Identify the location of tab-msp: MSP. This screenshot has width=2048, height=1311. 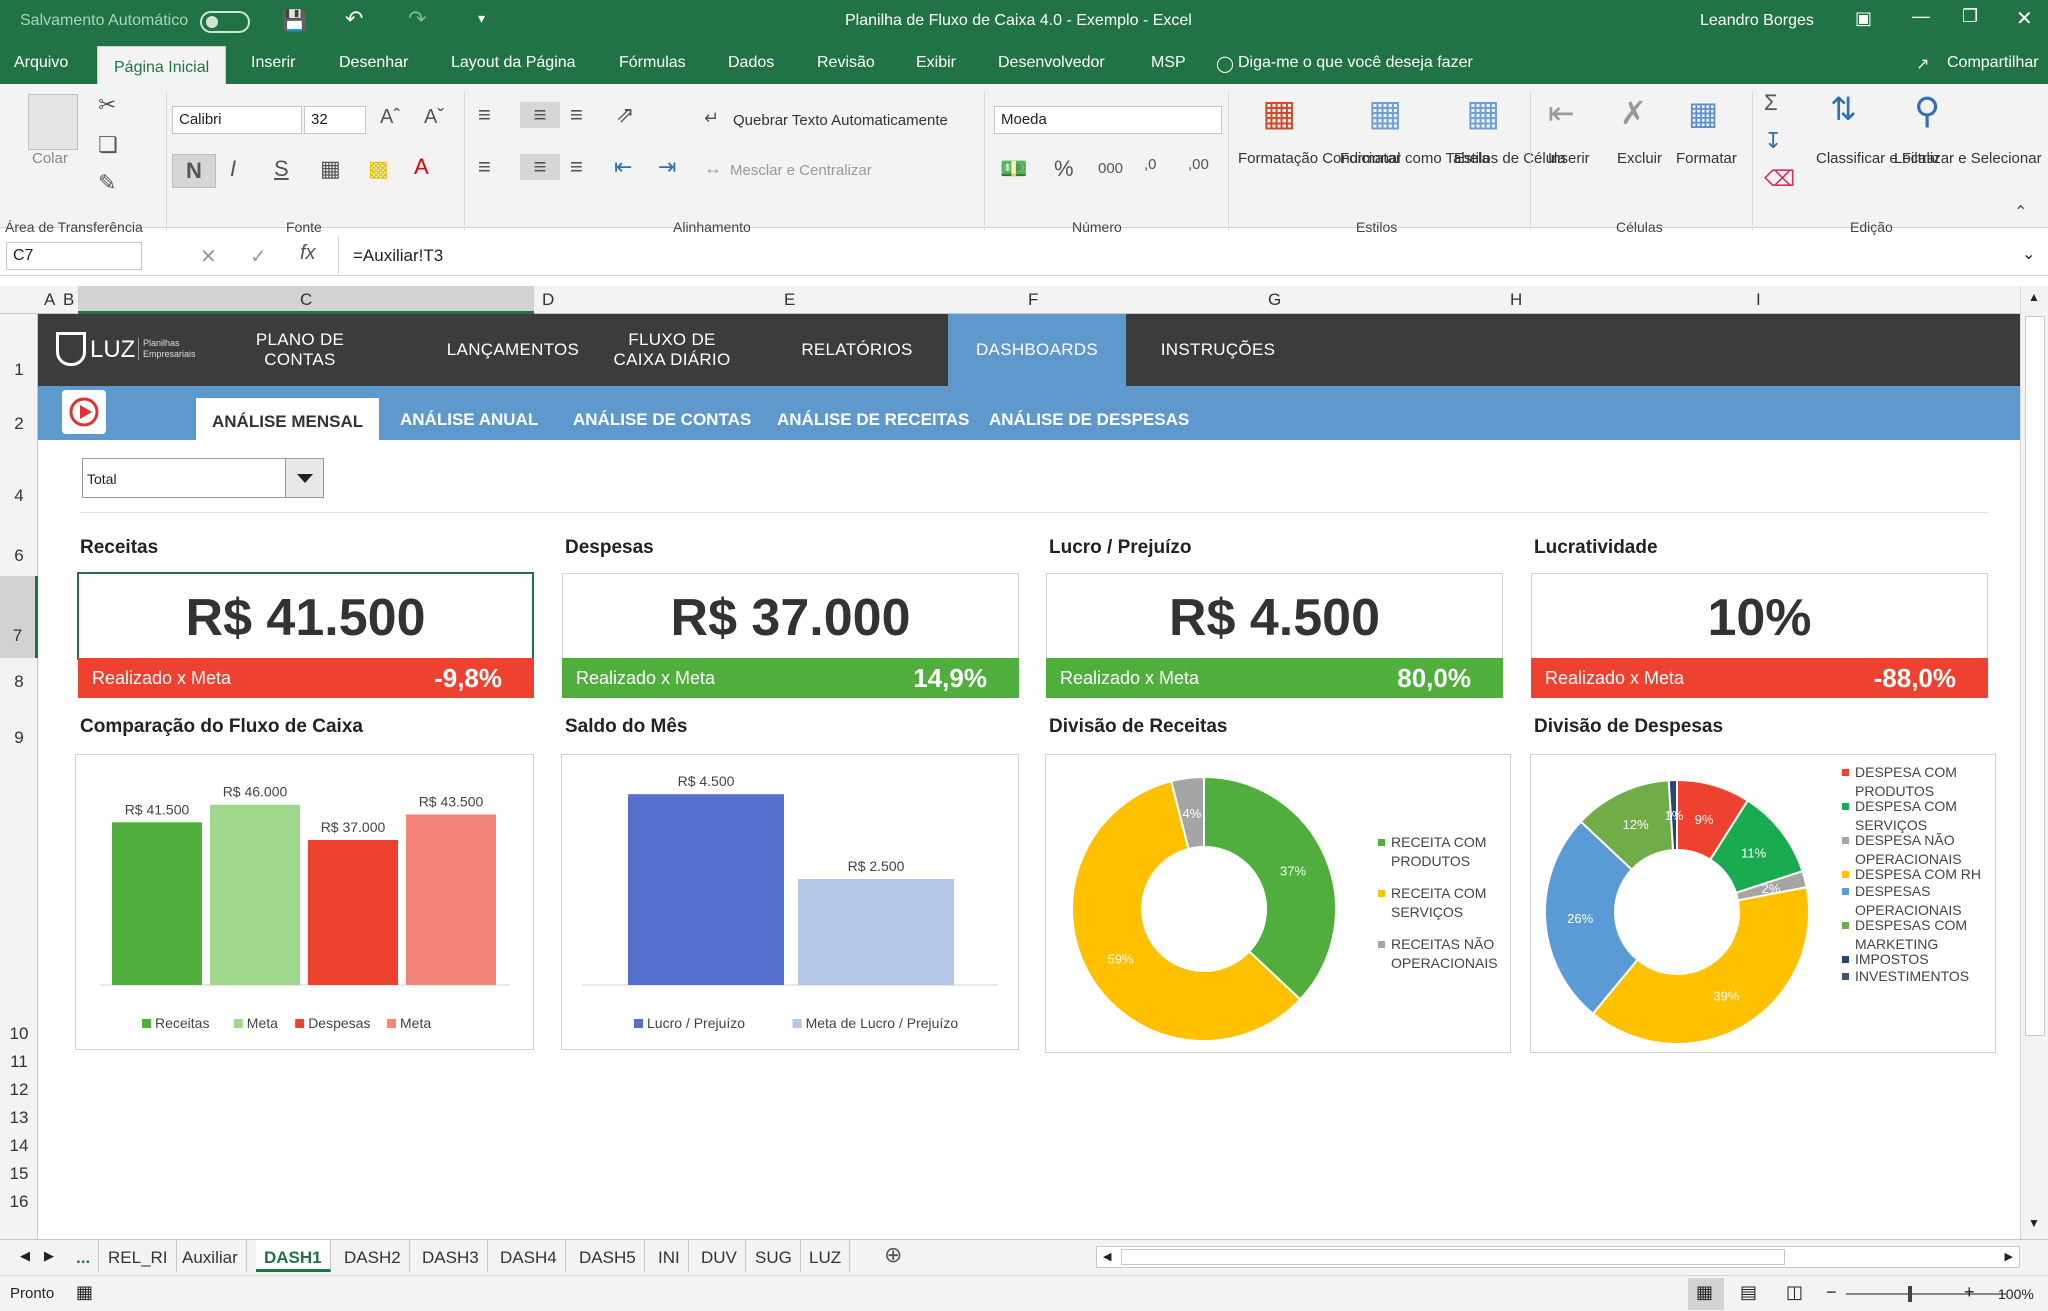
(1168, 63).